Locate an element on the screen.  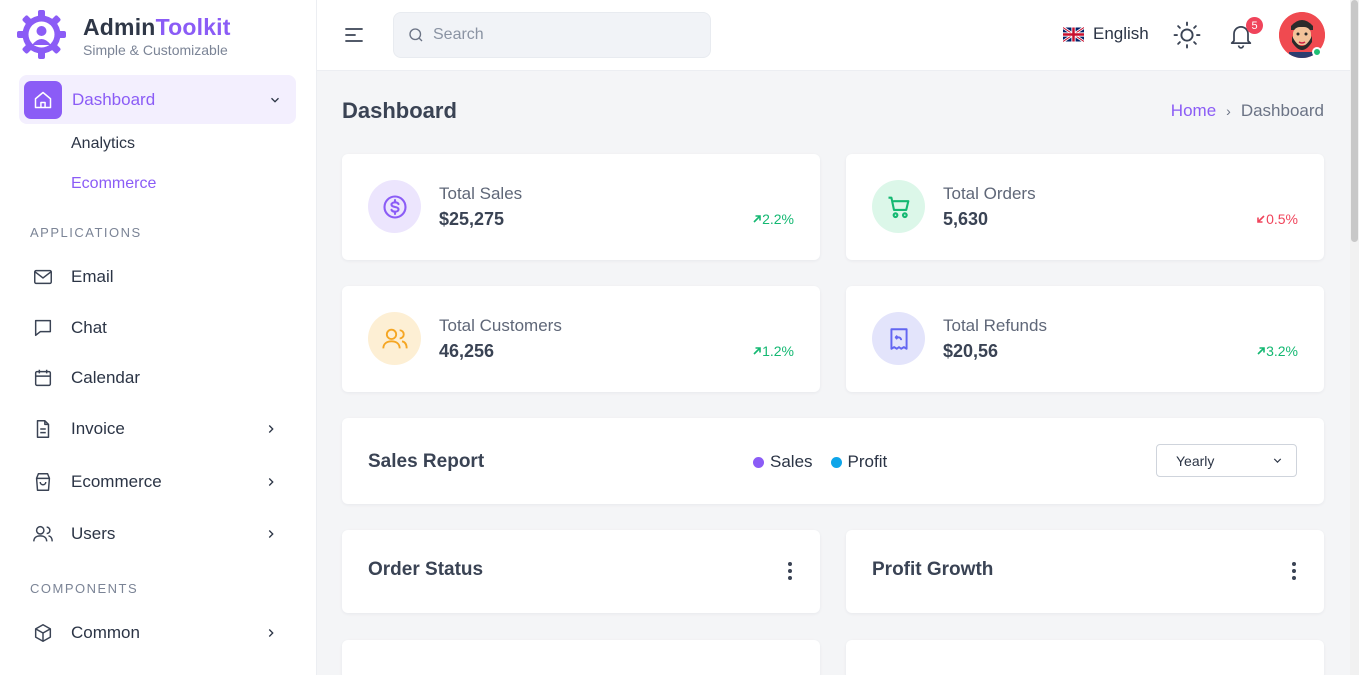
calendar-icon is located at coordinates (42, 378).